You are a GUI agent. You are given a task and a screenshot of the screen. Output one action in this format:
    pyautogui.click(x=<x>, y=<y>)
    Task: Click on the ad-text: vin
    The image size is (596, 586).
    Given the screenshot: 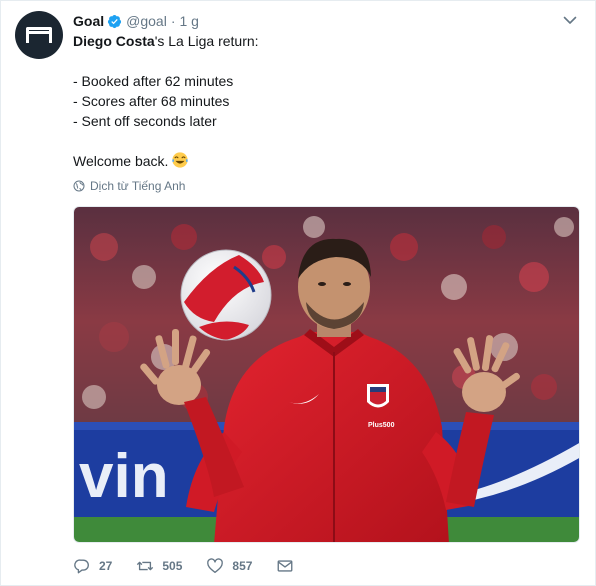 What is the action you would take?
    pyautogui.click(x=124, y=476)
    